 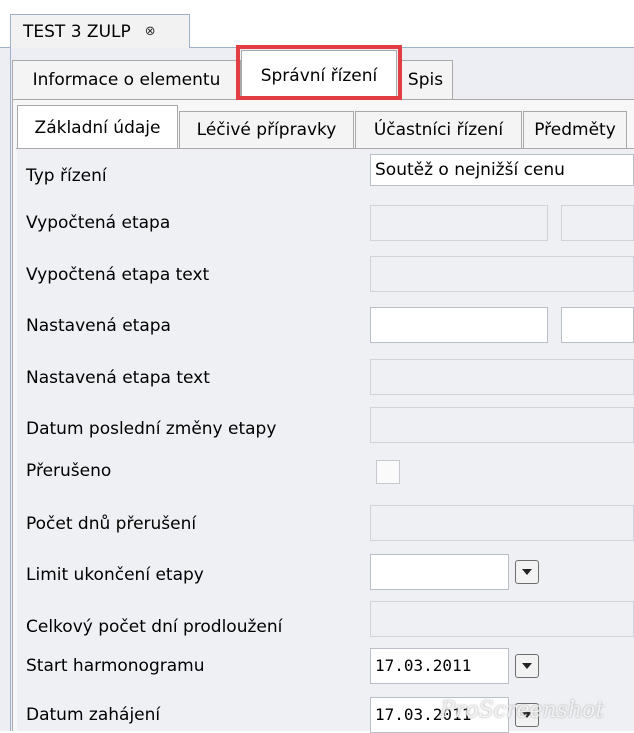 What do you see at coordinates (93, 715) in the screenshot?
I see `label-datum-zahajeni: Datum zahájení` at bounding box center [93, 715].